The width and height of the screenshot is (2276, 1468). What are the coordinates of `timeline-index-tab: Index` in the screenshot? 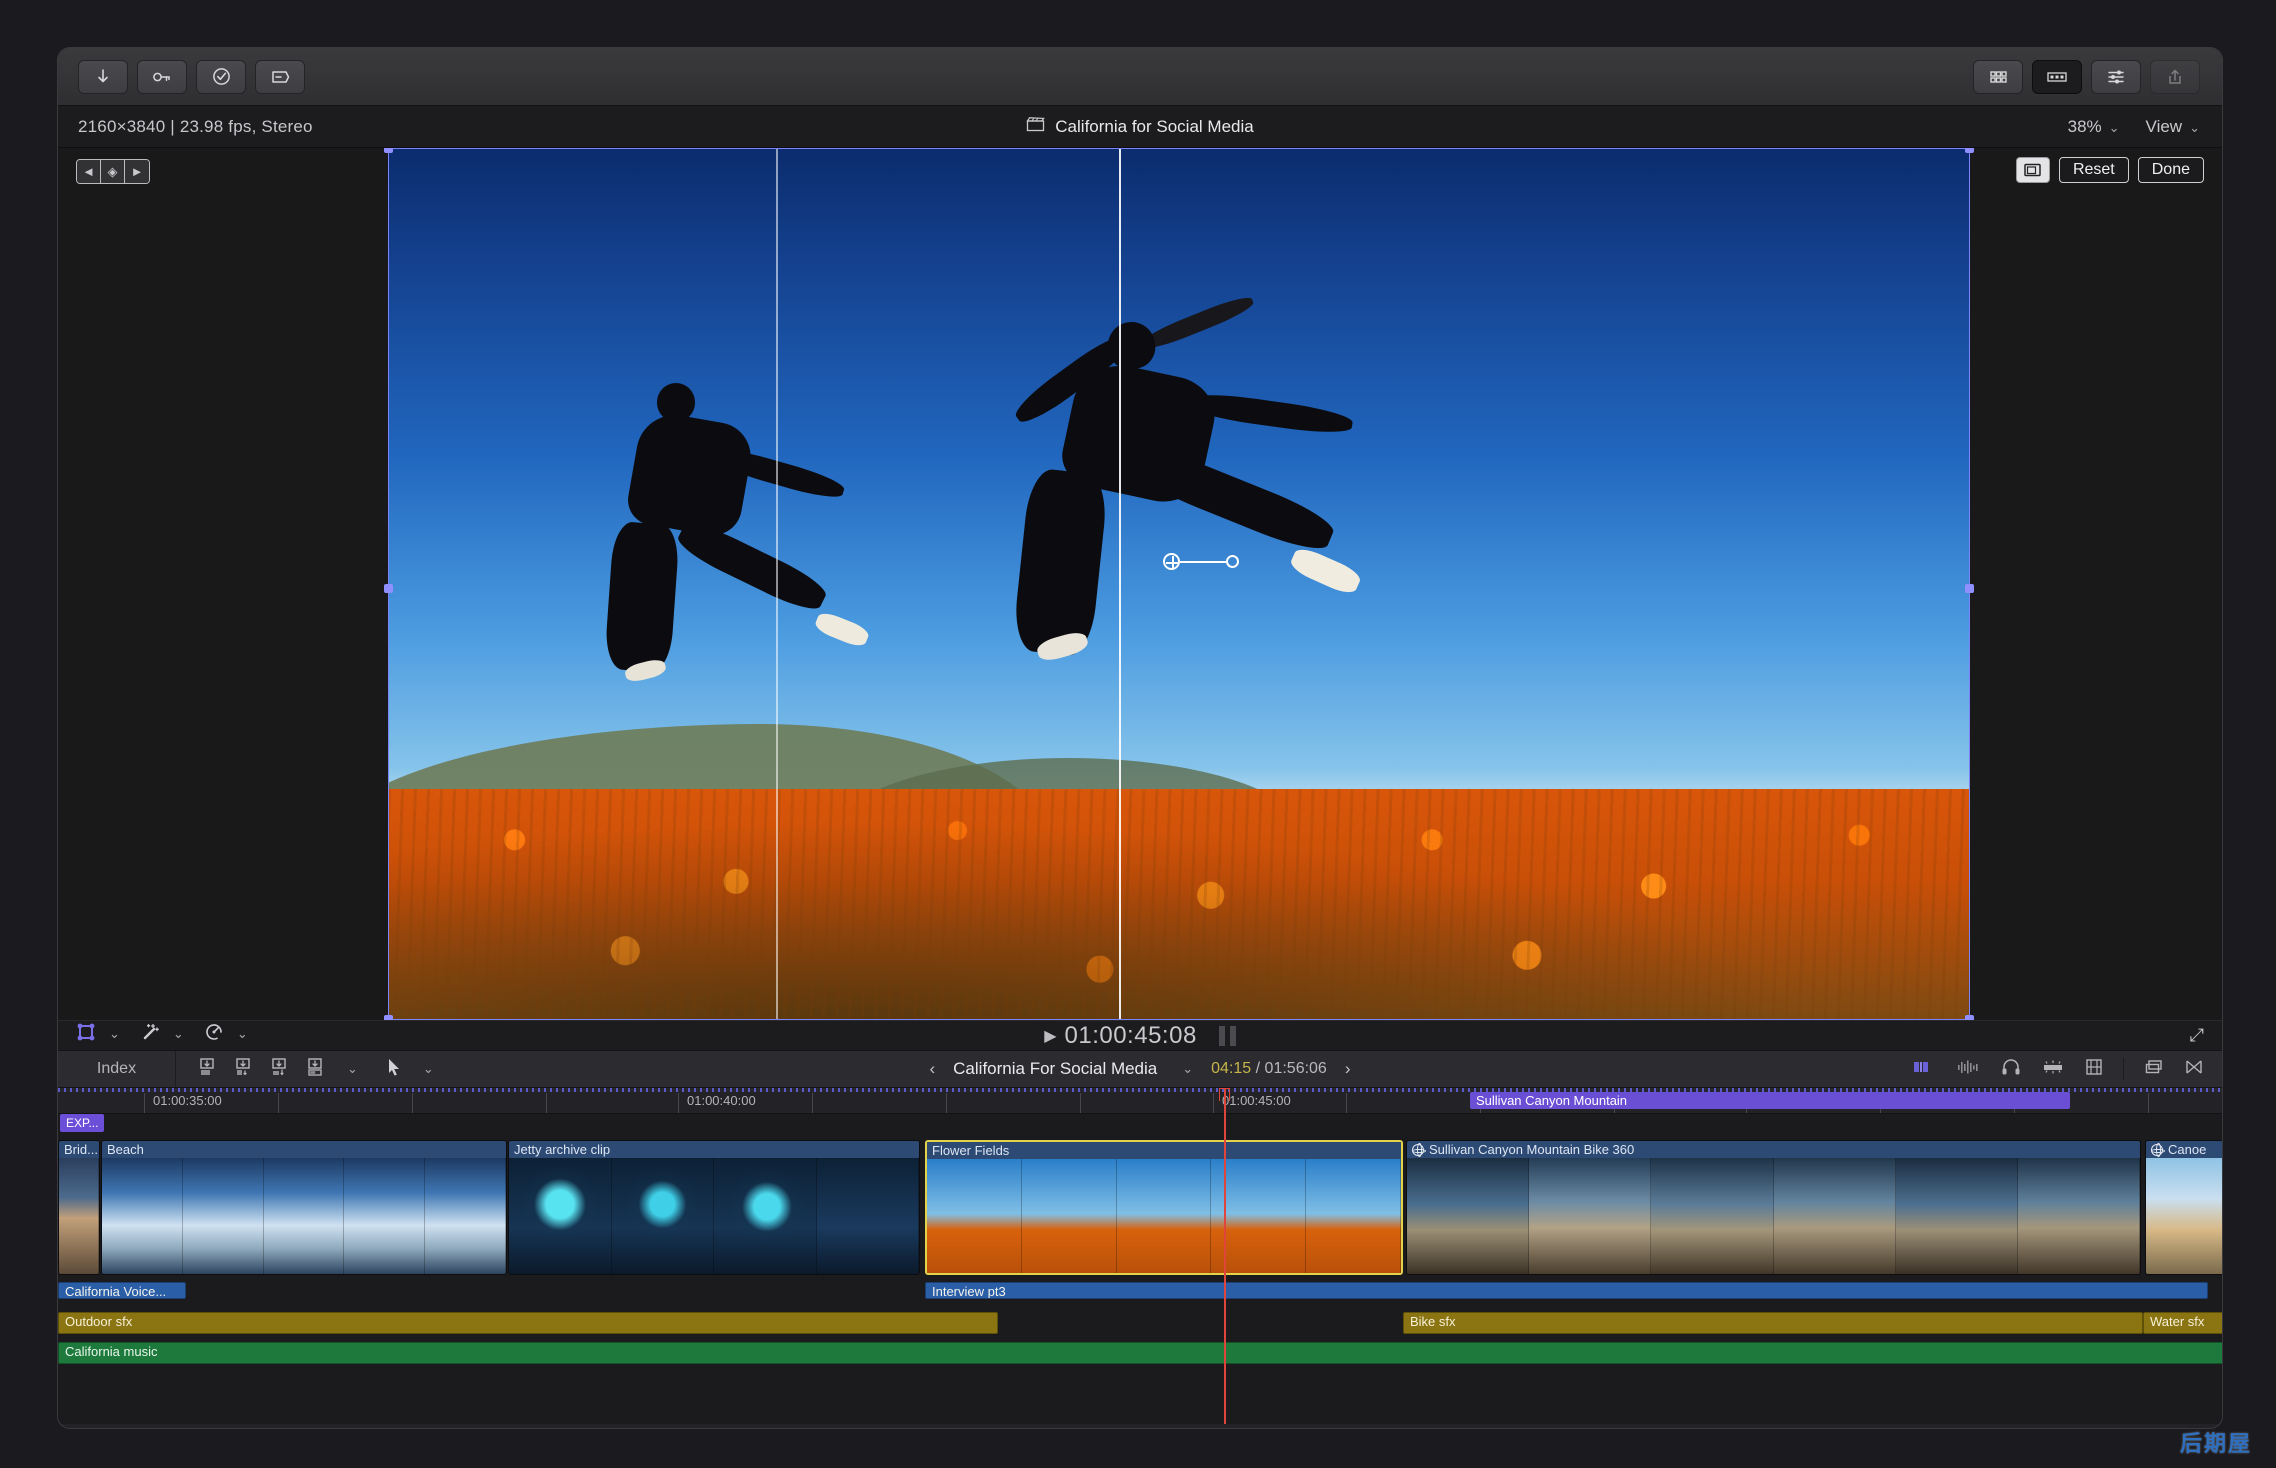 It's located at (117, 1069).